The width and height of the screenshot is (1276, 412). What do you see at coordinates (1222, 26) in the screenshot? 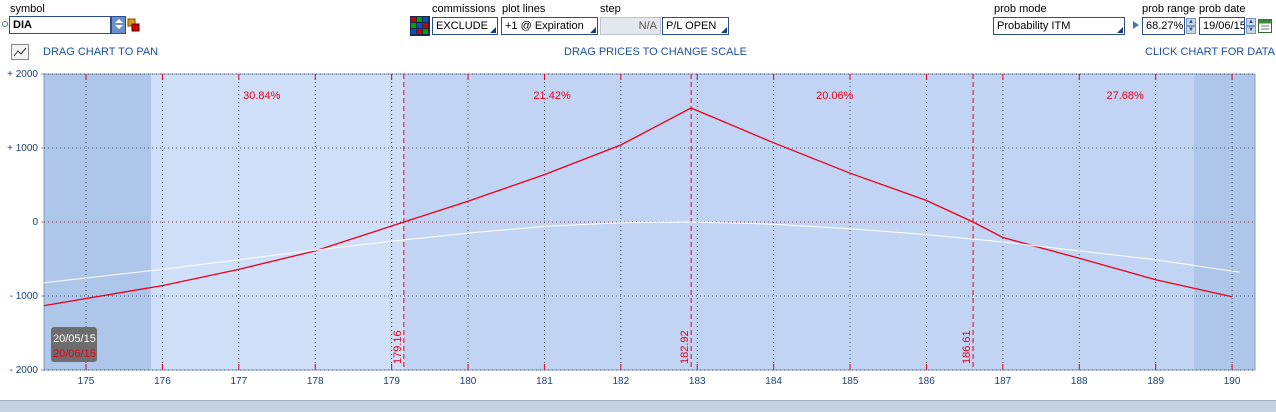
I see `prob-date-input: 19/06/15` at bounding box center [1222, 26].